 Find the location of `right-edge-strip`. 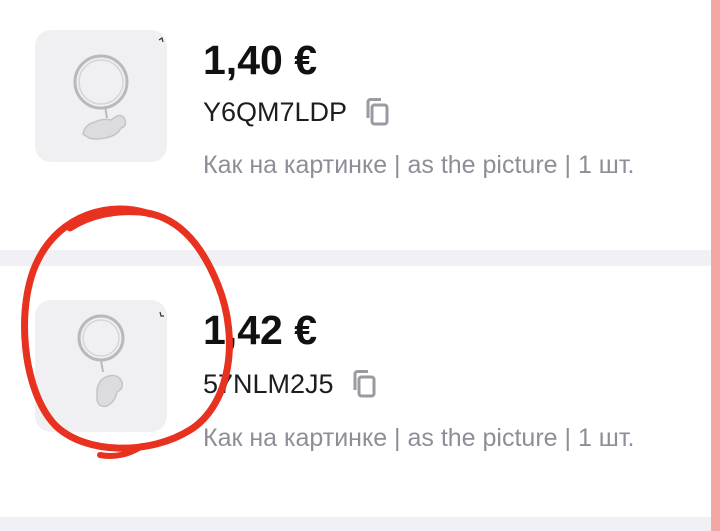

right-edge-strip is located at coordinates (715, 265).